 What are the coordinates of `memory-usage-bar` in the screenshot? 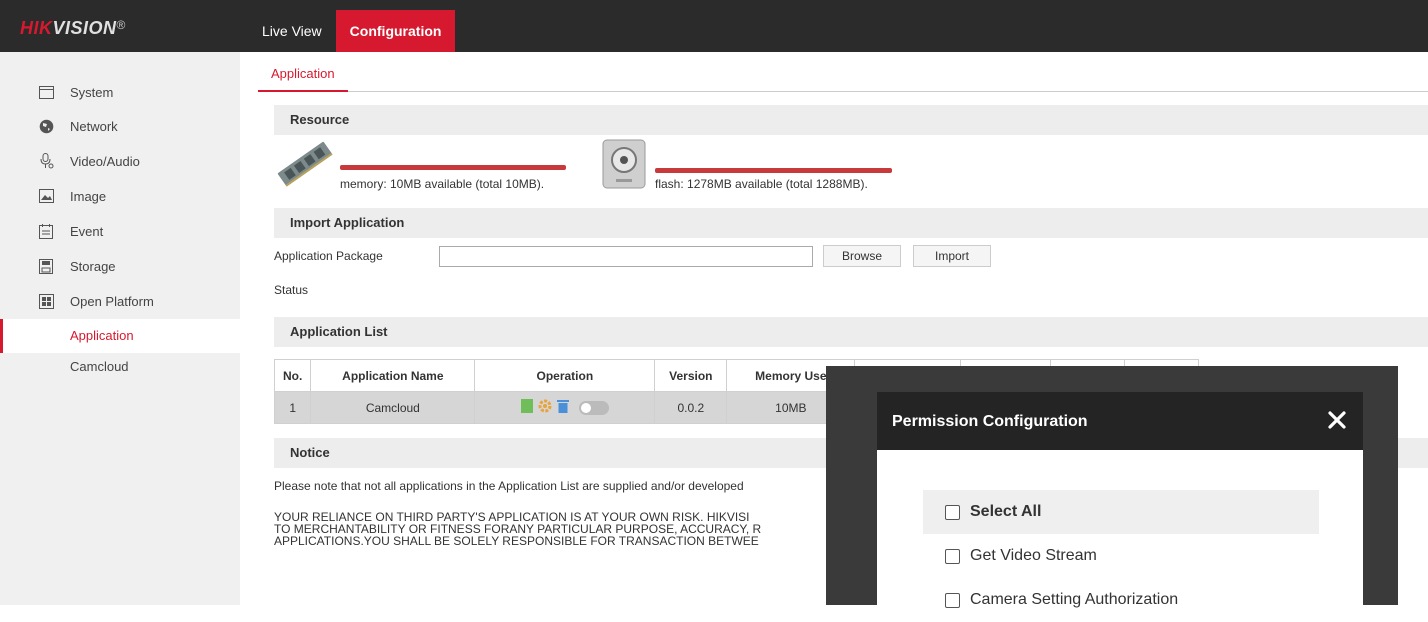 It's located at (453, 167).